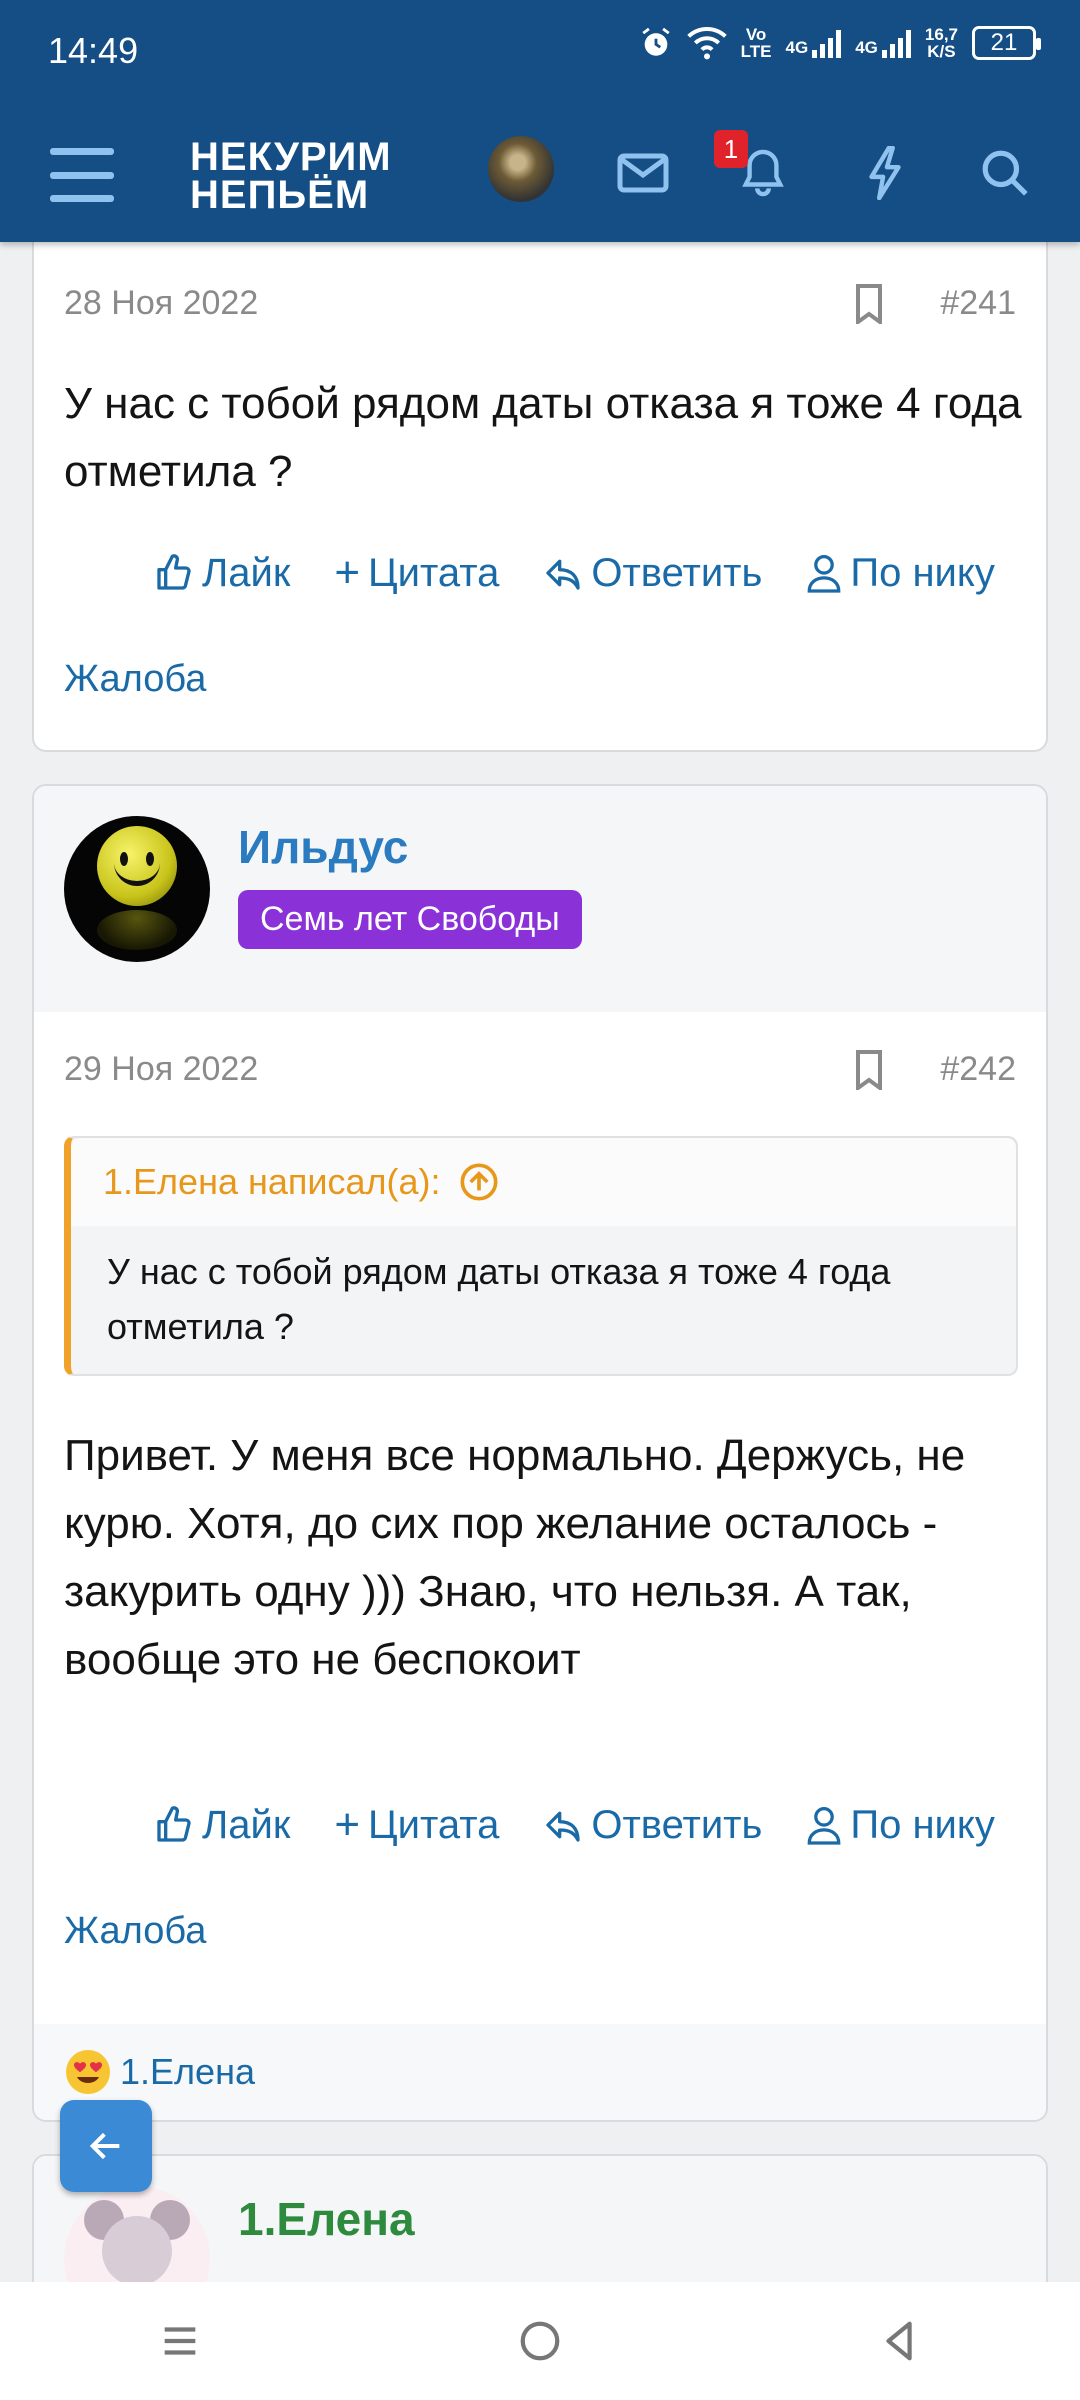 The width and height of the screenshot is (1080, 2400). I want to click on site-logo: НЕКУРИМ НЕПЬЁМ, so click(291, 176).